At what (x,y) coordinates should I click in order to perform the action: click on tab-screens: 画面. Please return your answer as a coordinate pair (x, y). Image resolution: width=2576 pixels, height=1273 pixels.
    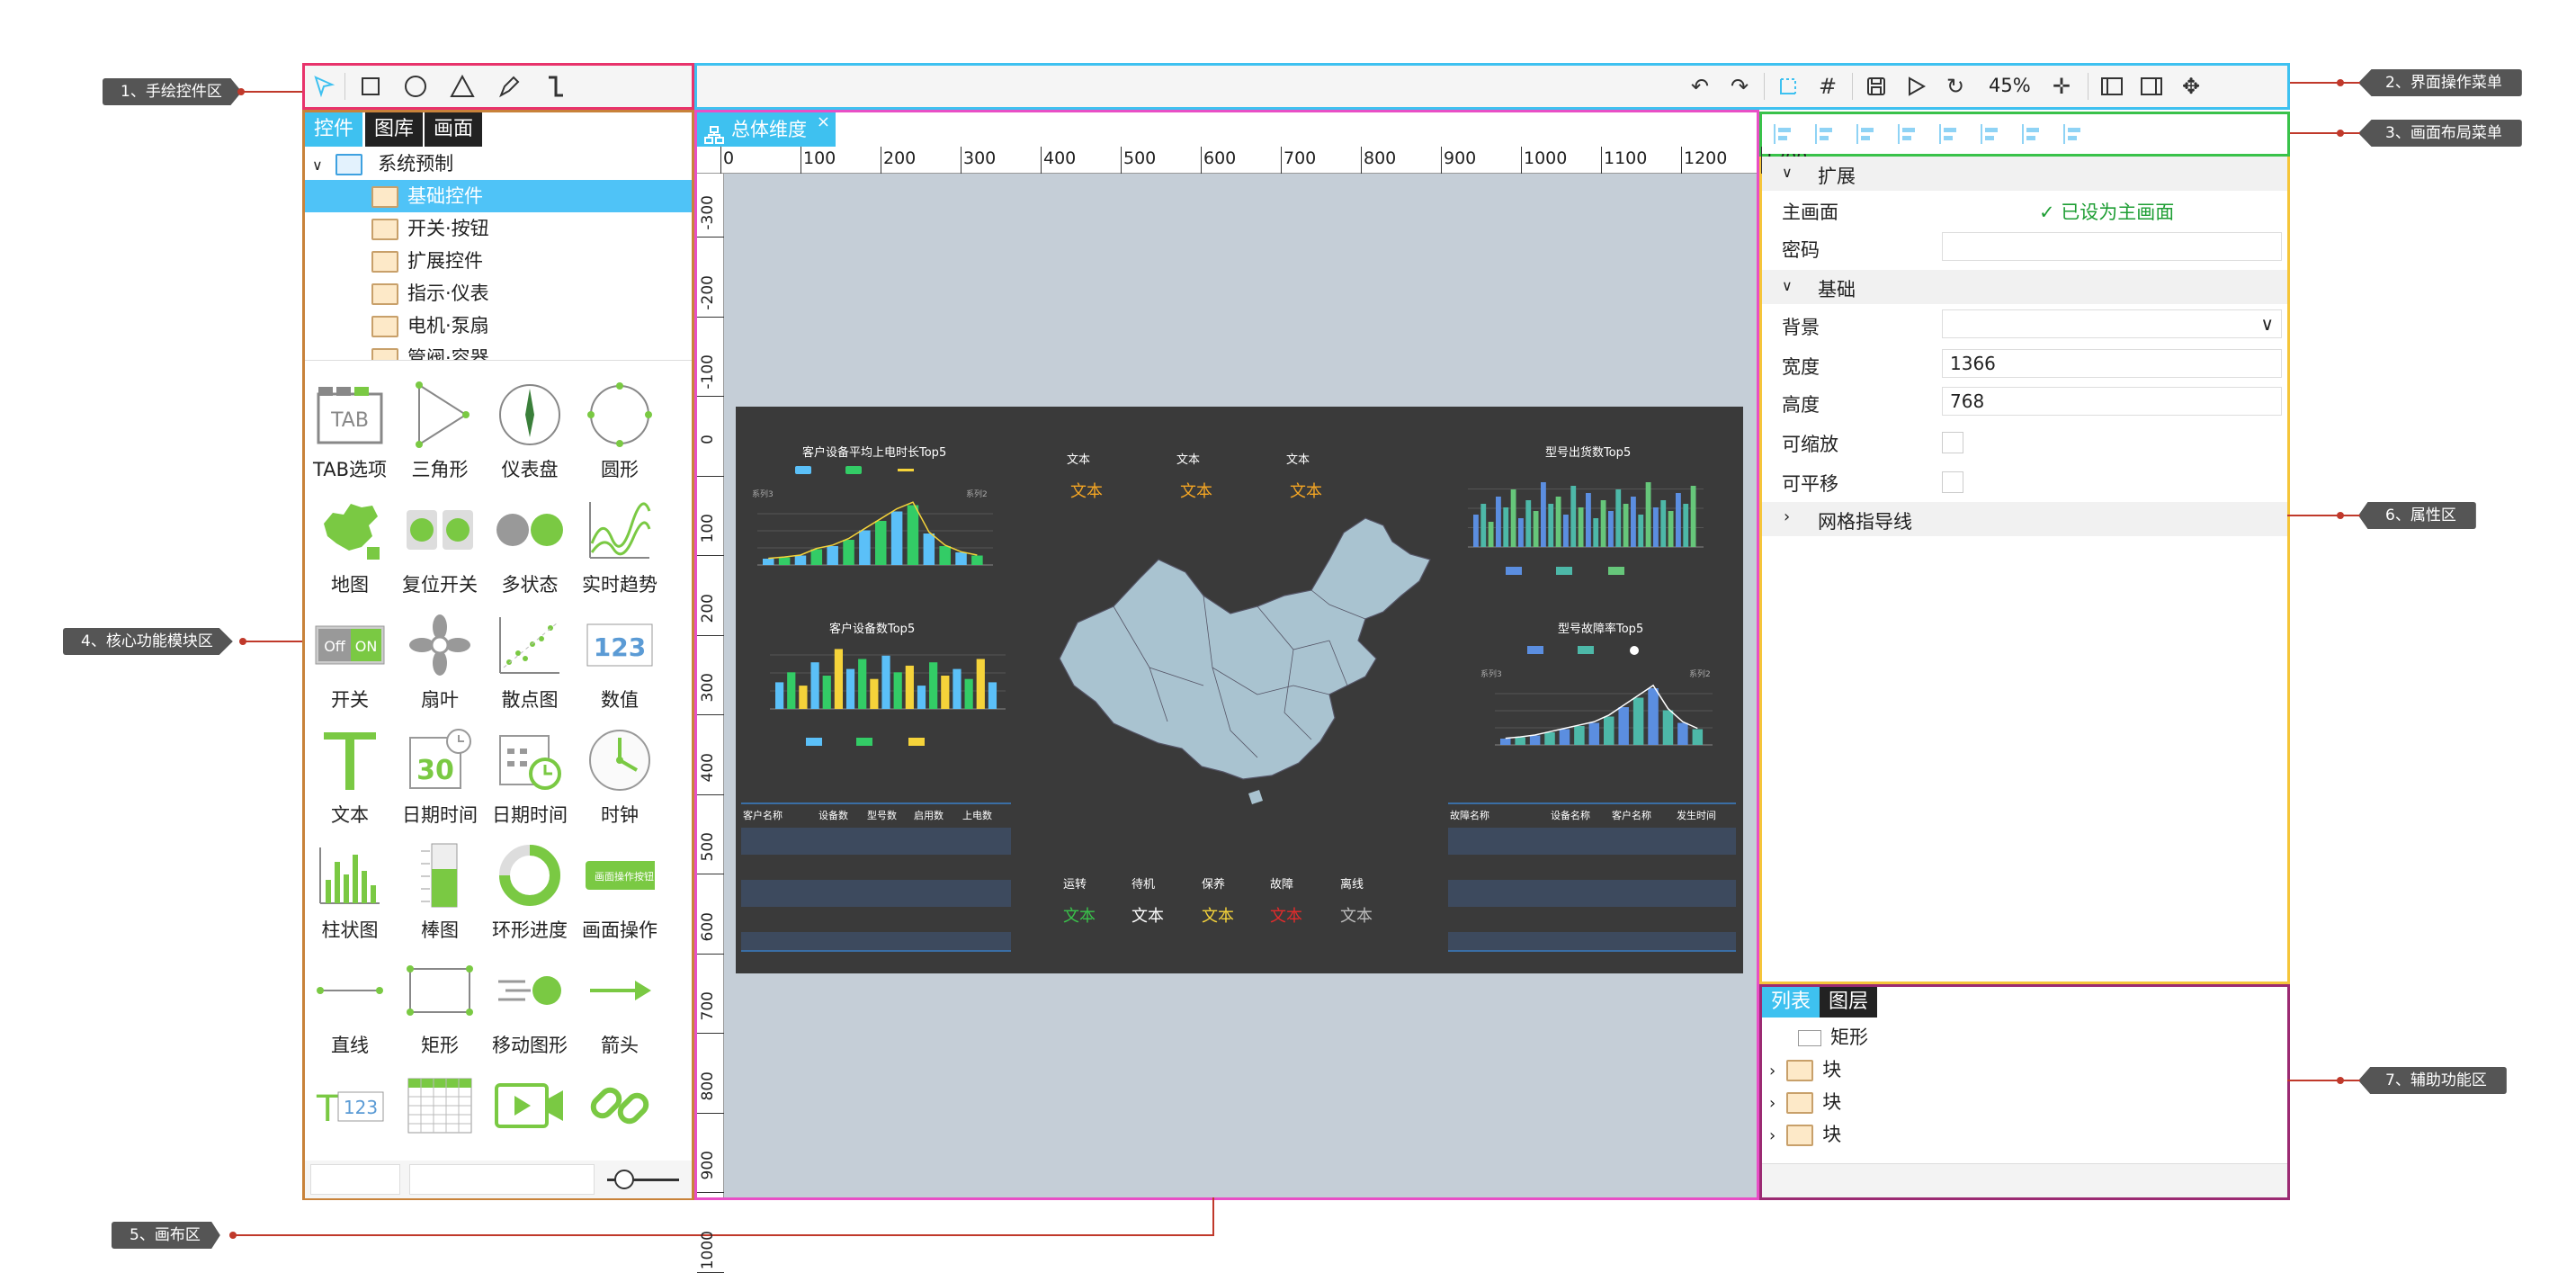
    Looking at the image, I should click on (454, 130).